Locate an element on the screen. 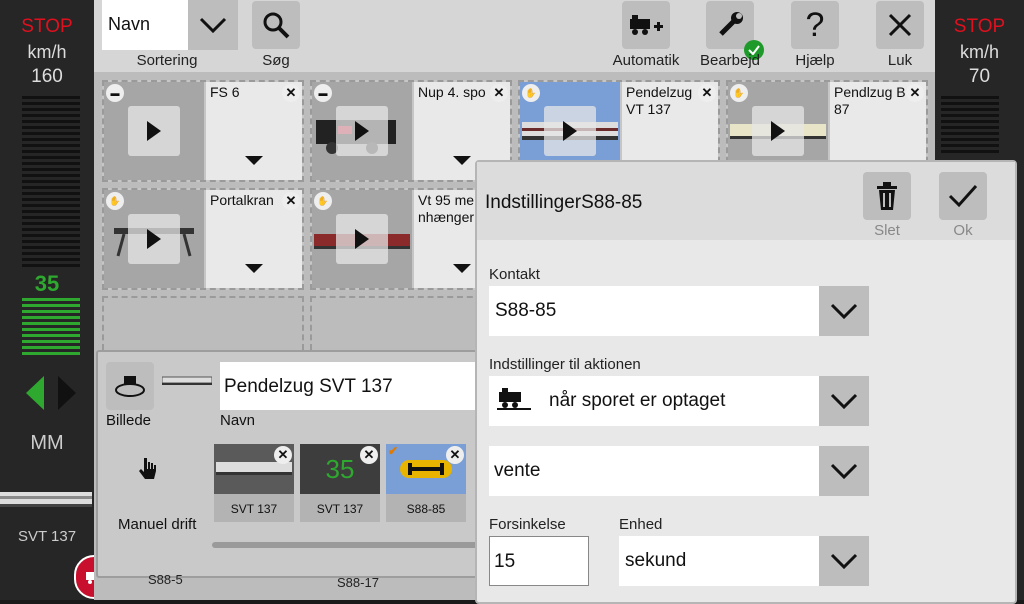 This screenshot has height=604, width=1024. left-max-speed: 160 is located at coordinates (47, 76).